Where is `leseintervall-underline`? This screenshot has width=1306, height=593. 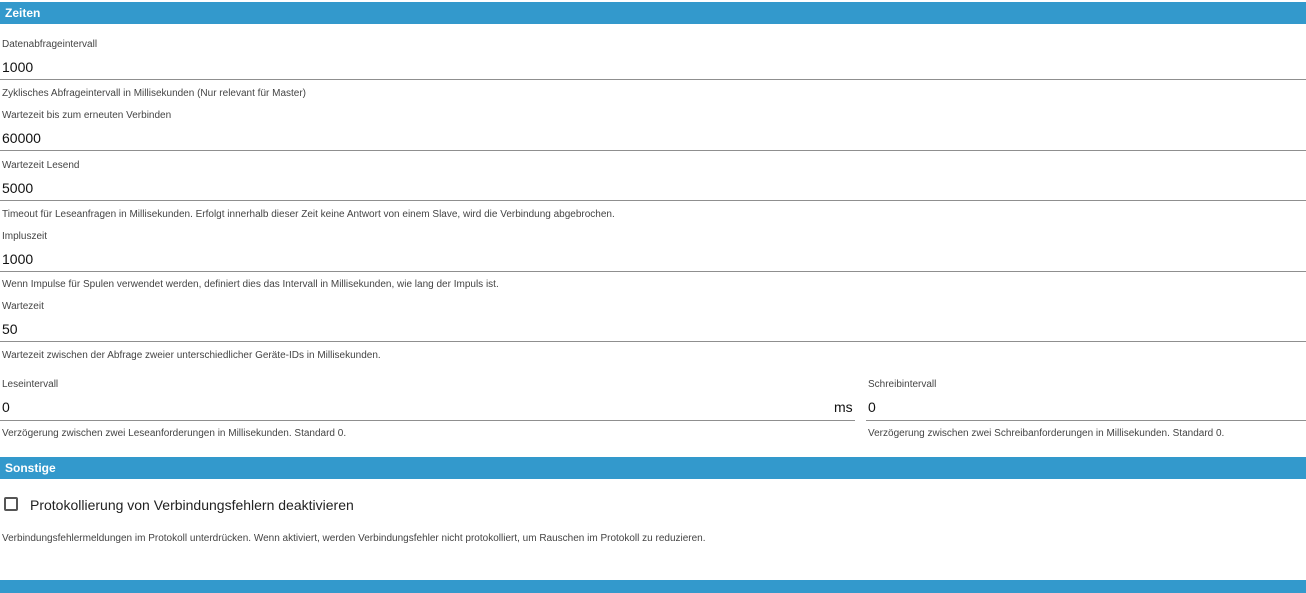 leseintervall-underline is located at coordinates (427, 420).